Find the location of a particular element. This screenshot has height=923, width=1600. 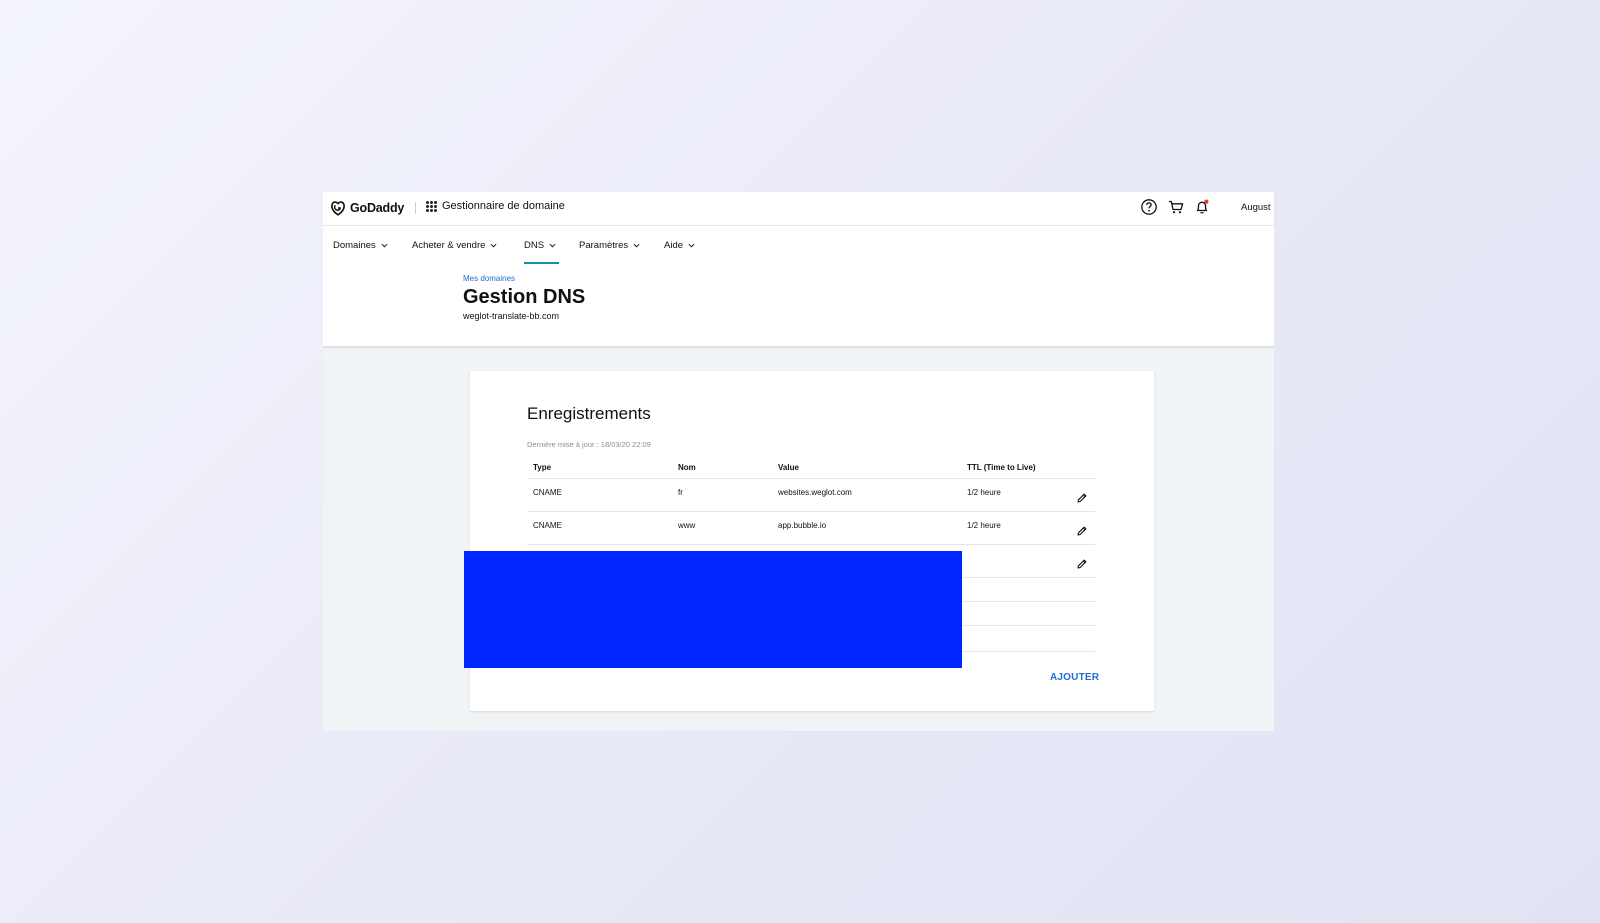

cell-nom: fr is located at coordinates (680, 492).